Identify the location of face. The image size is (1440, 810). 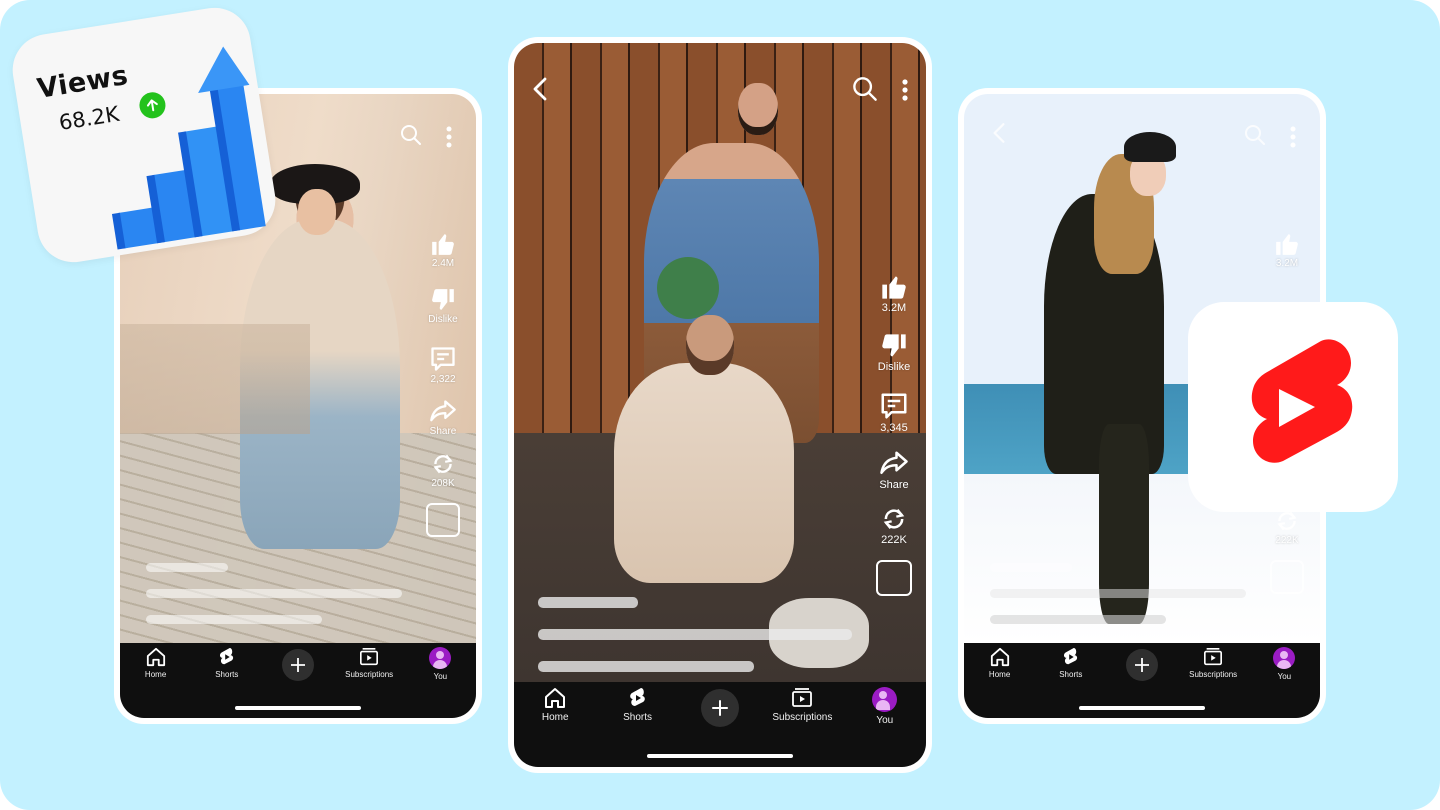
(317, 212).